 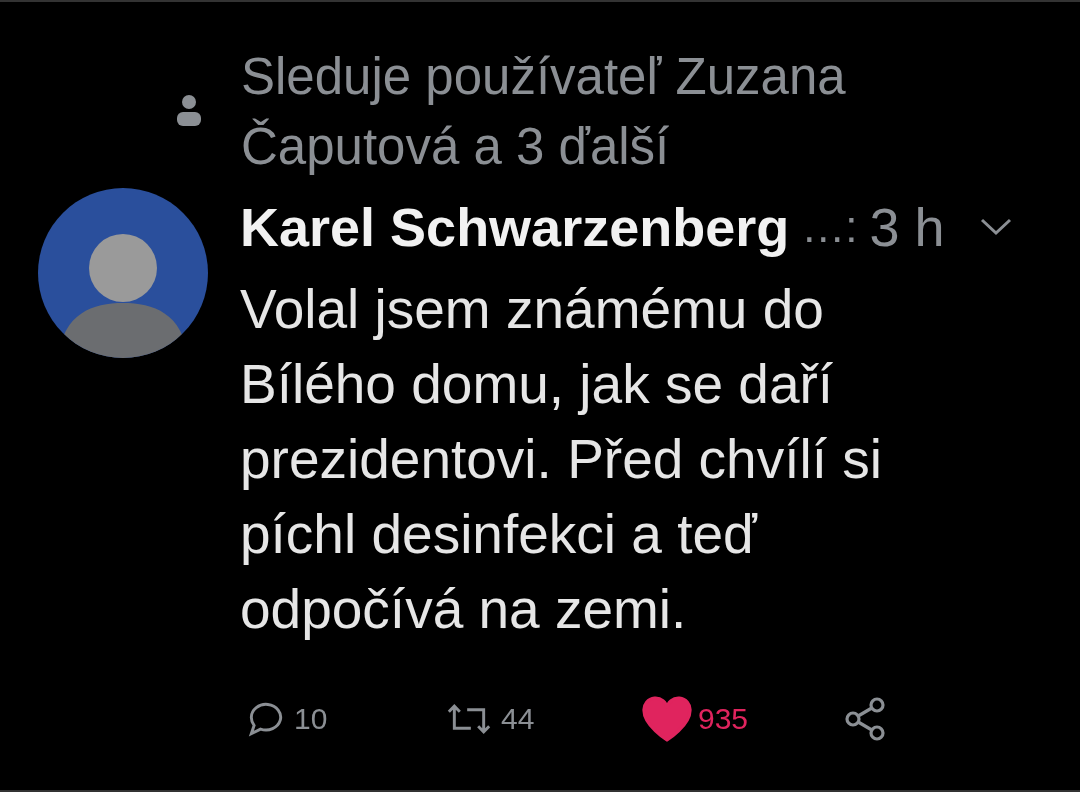 I want to click on social-context: Sleduje používateľ Zuzana Čaputová a 3 ďalší, so click(x=544, y=112).